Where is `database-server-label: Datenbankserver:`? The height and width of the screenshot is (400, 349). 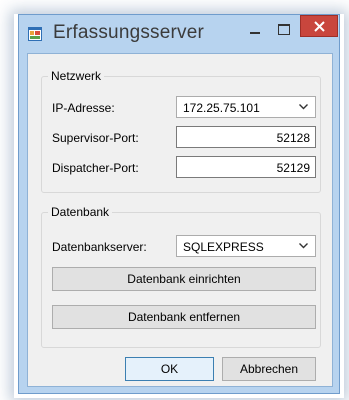
database-server-label: Datenbankserver: is located at coordinates (99, 247).